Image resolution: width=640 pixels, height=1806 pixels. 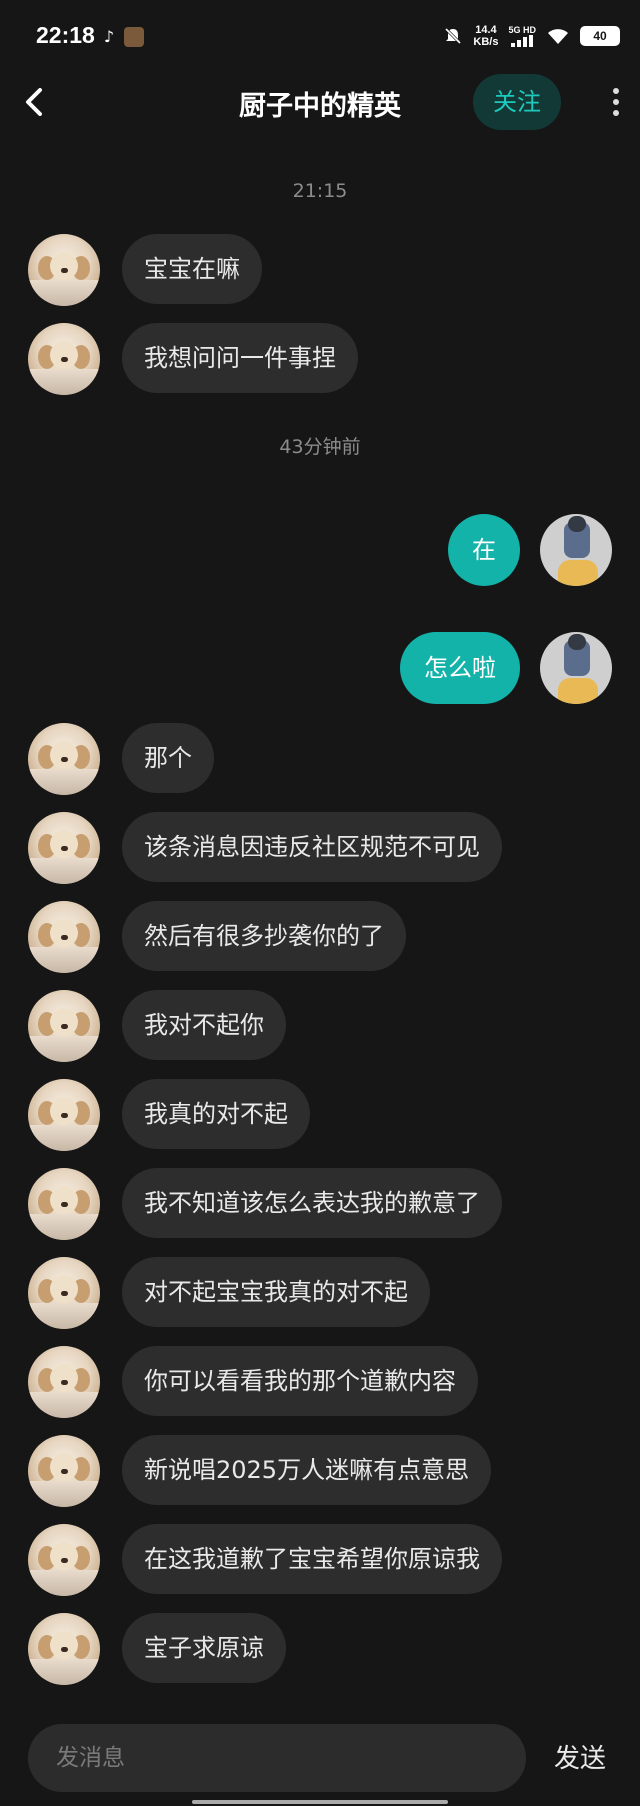 I want to click on battery-icon: 40, so click(x=600, y=36).